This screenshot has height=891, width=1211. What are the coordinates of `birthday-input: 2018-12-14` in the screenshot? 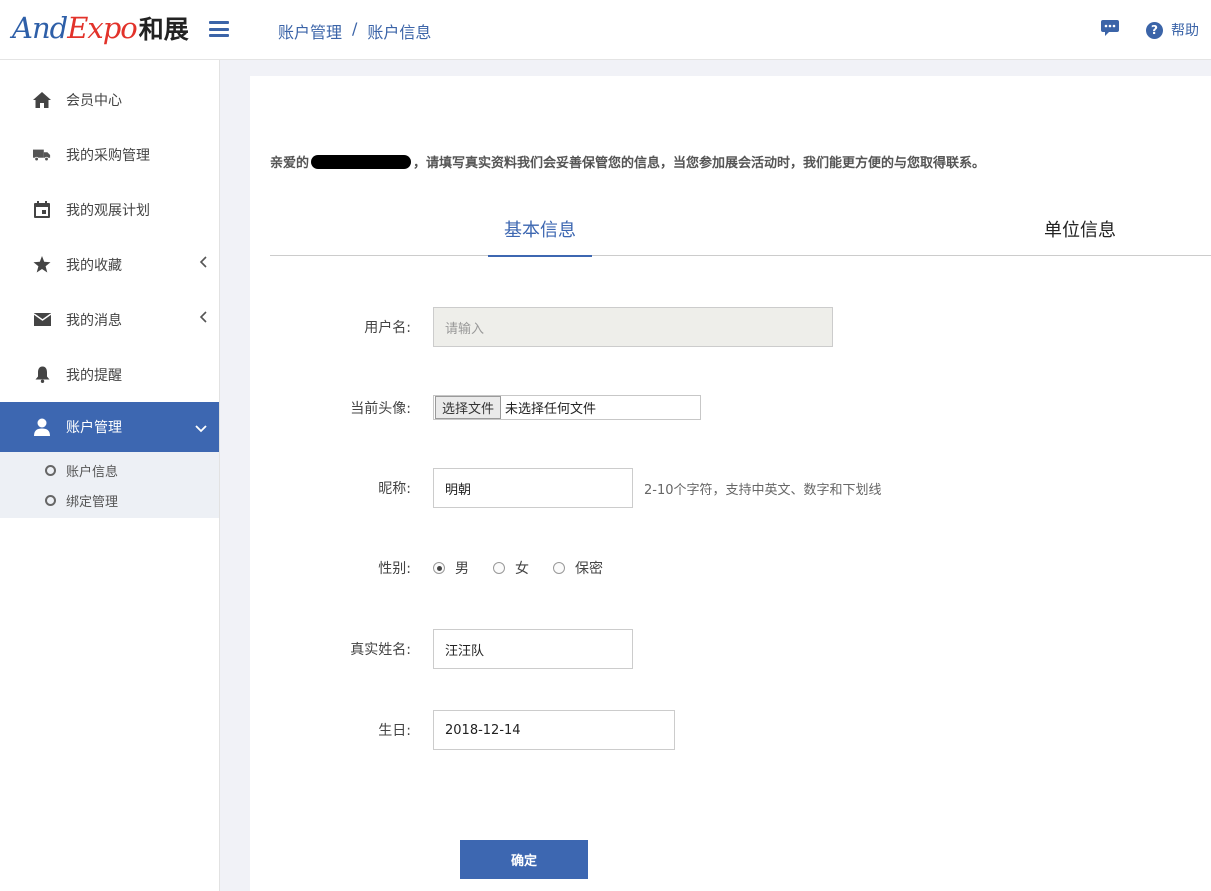 It's located at (554, 730).